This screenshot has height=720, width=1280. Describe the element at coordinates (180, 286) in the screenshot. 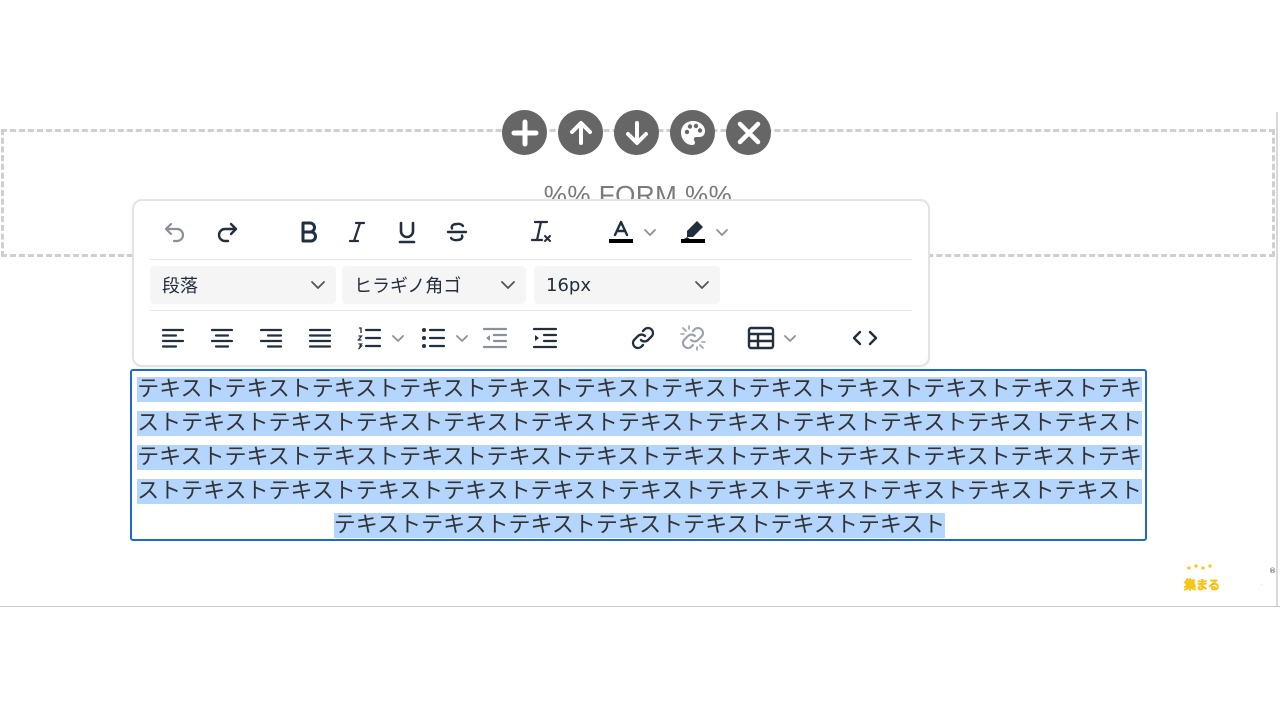

I see `block-format-value: 段落` at that location.